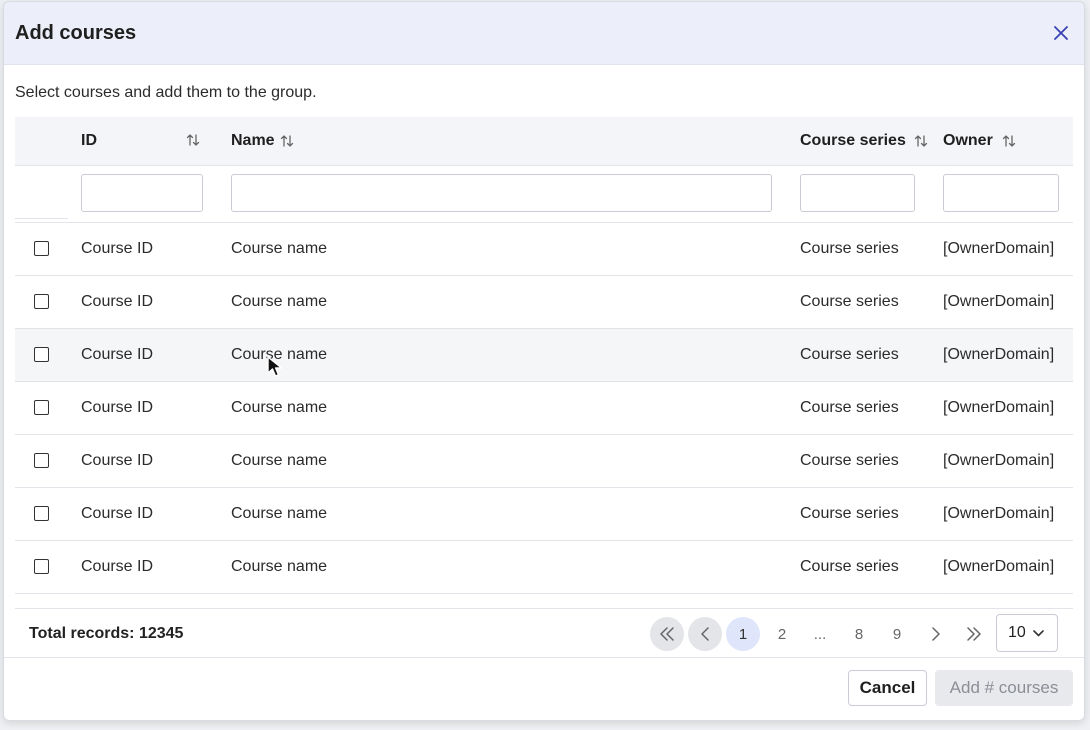 This screenshot has height=730, width=1090. Describe the element at coordinates (853, 140) in the screenshot. I see `column-label-series: Course series` at that location.